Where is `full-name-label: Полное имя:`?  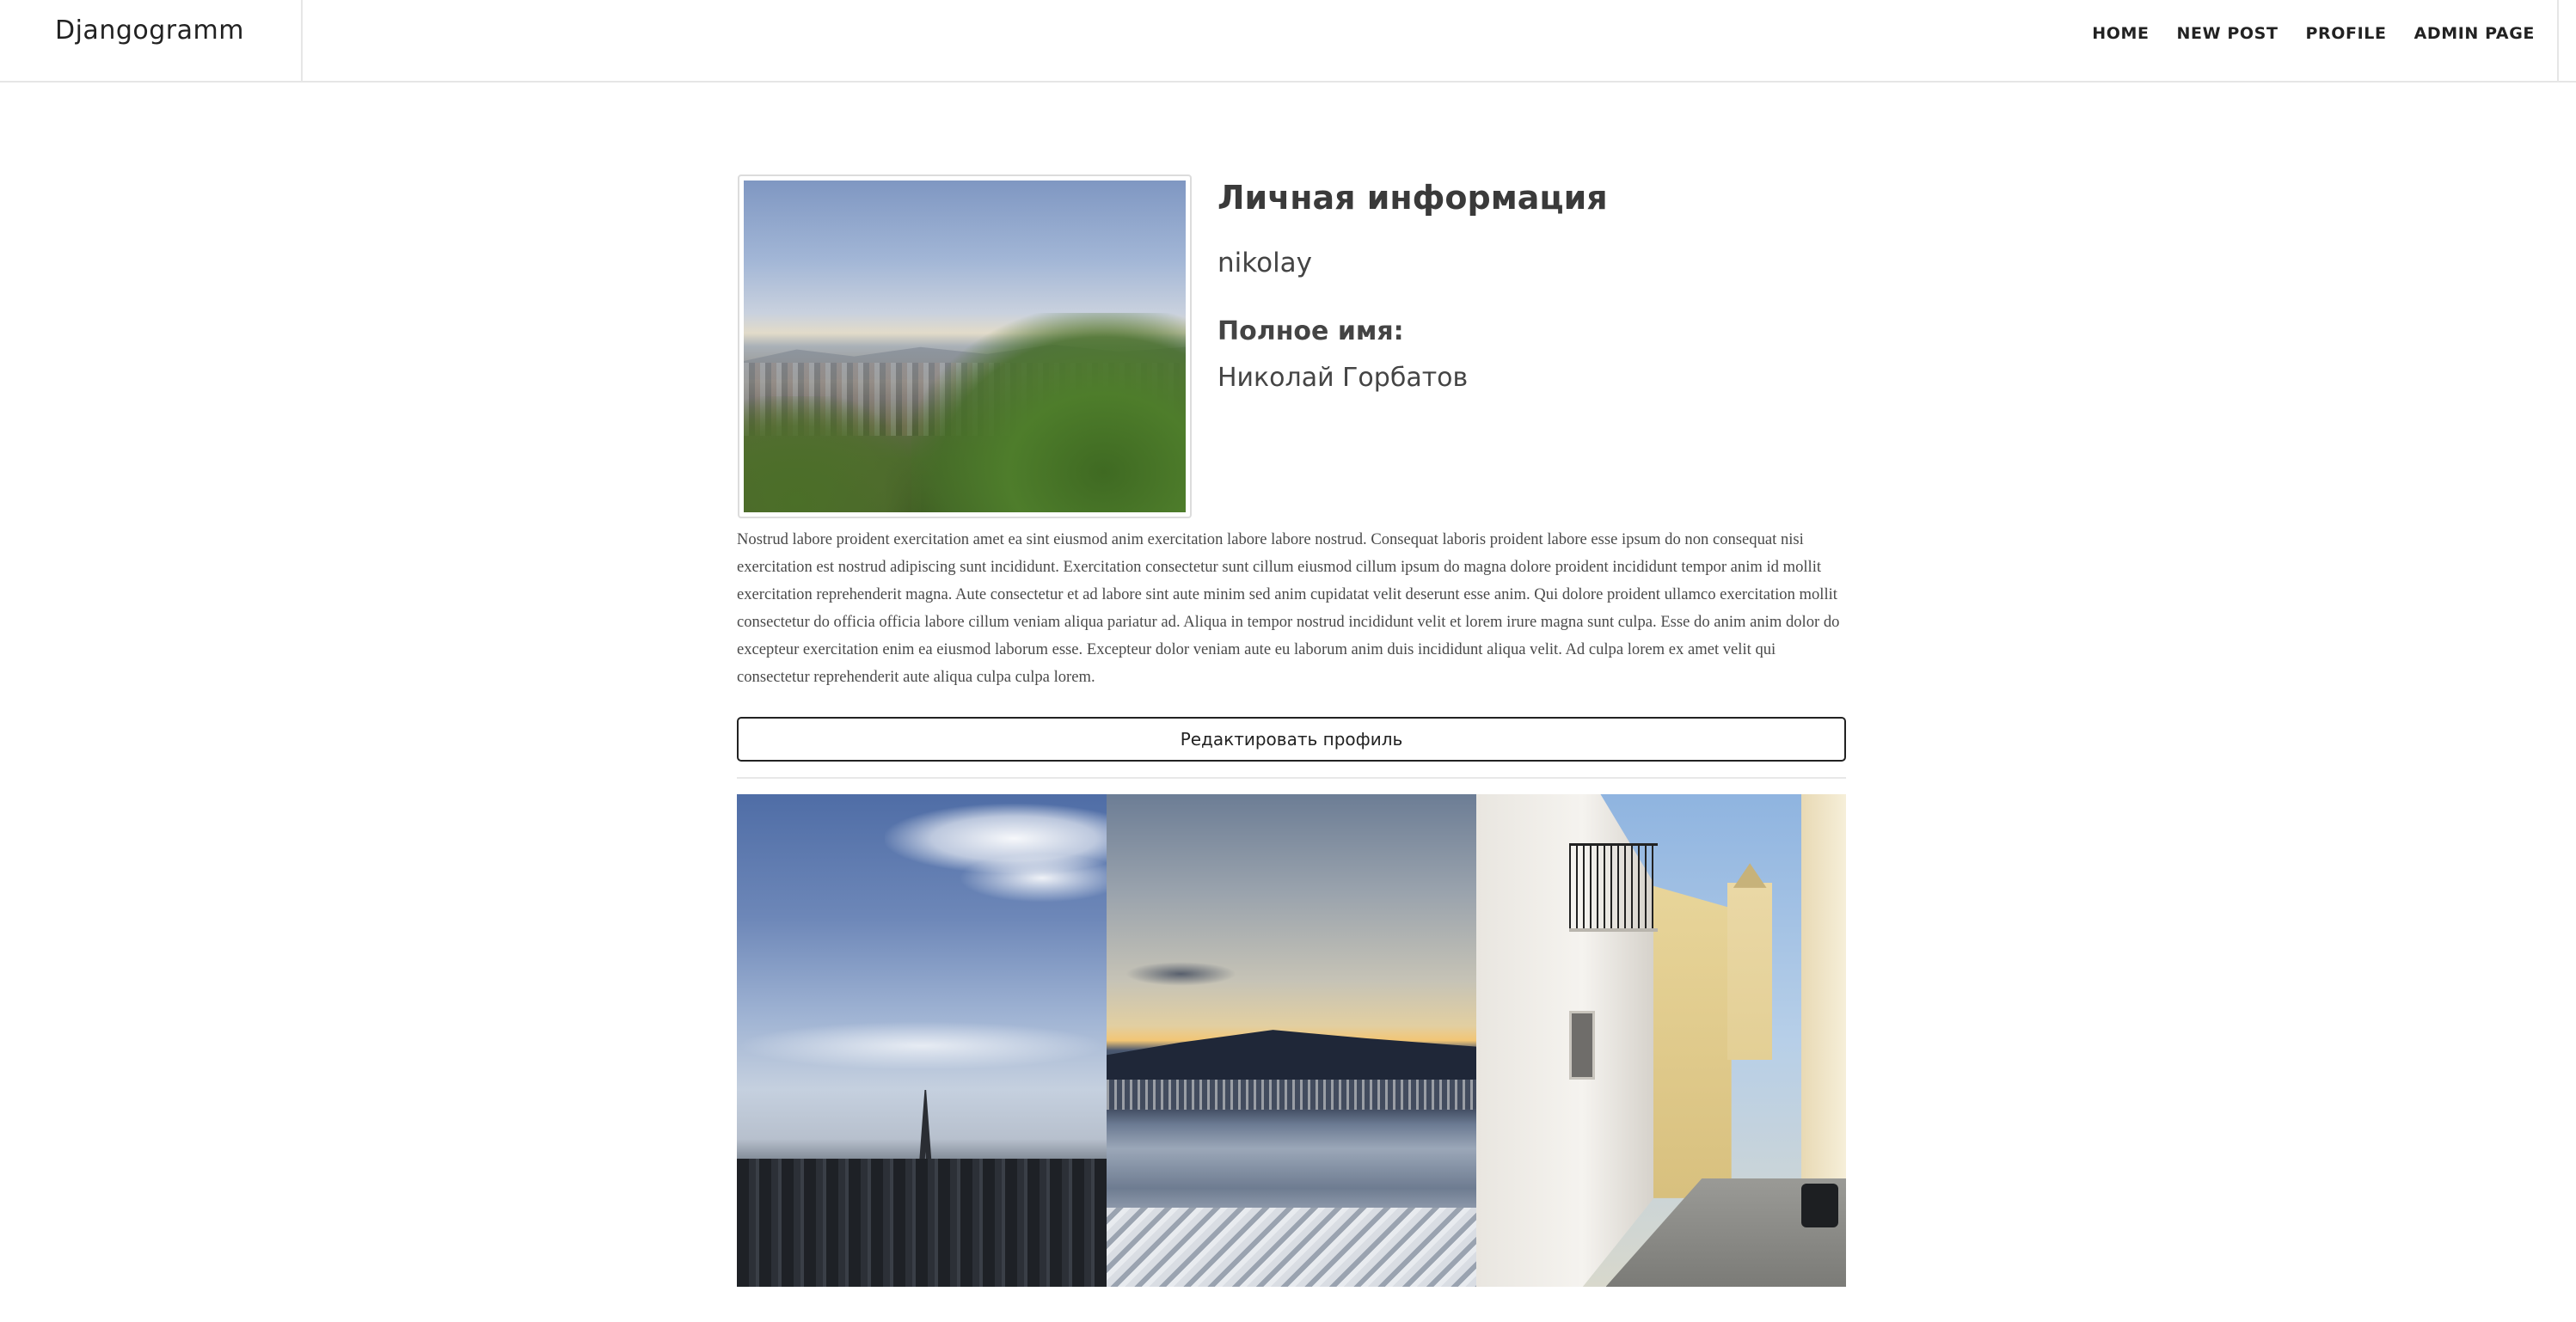
full-name-label: Полное имя: is located at coordinates (1311, 331).